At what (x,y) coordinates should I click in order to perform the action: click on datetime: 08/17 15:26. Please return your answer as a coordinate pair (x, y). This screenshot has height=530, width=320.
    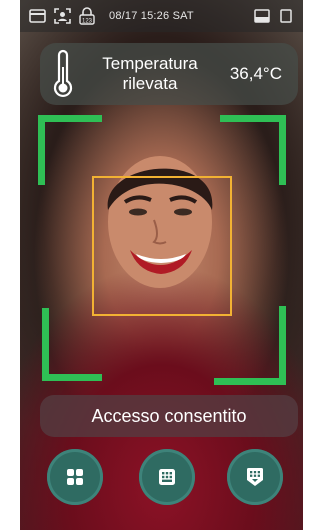
    Looking at the image, I should click on (139, 16).